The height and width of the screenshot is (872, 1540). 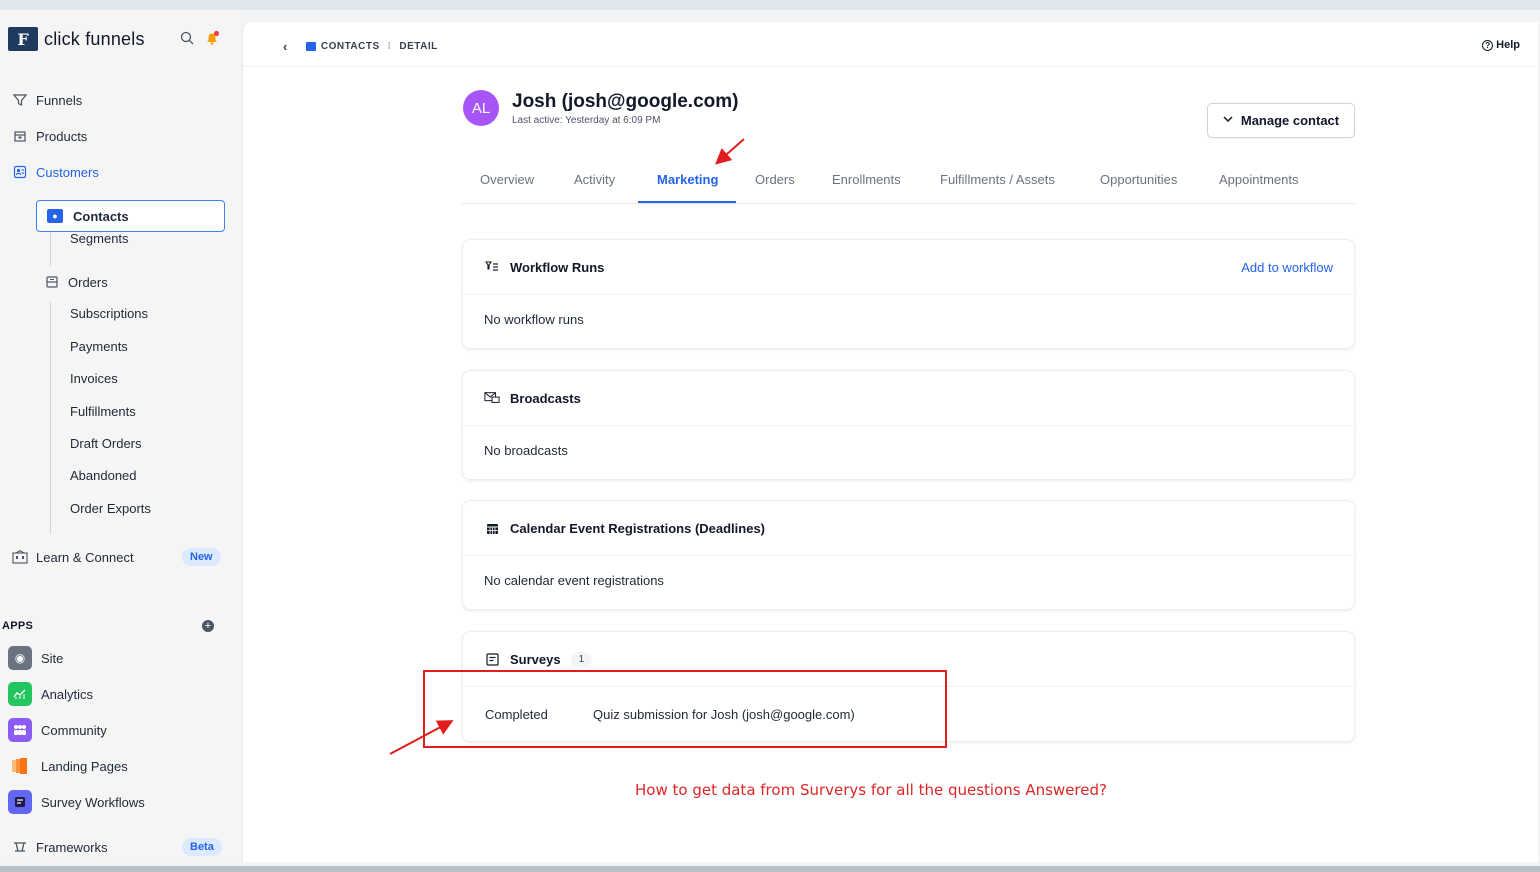 I want to click on sidebar-item-orders: Orders, so click(x=76, y=282).